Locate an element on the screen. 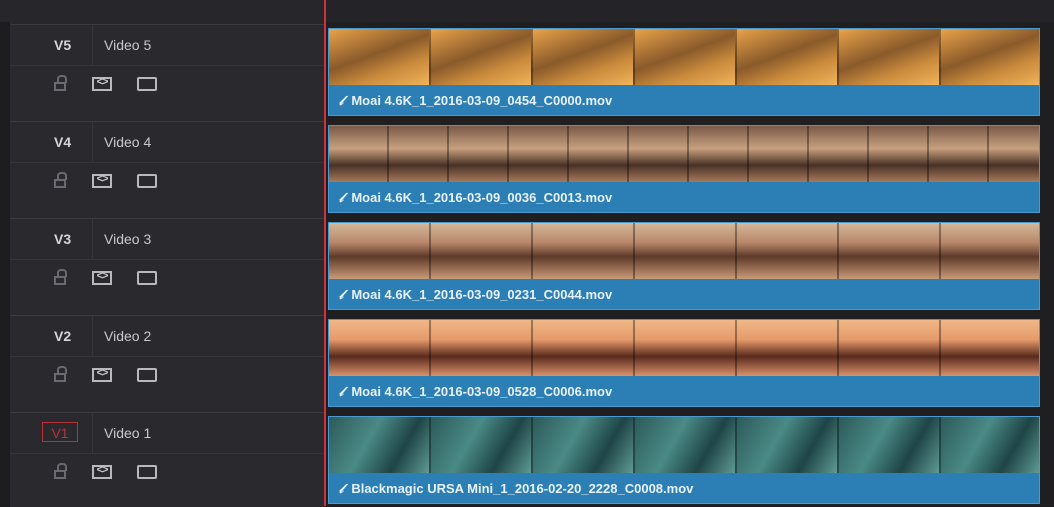 This screenshot has height=507, width=1054. track-name: Video 4 is located at coordinates (127, 142).